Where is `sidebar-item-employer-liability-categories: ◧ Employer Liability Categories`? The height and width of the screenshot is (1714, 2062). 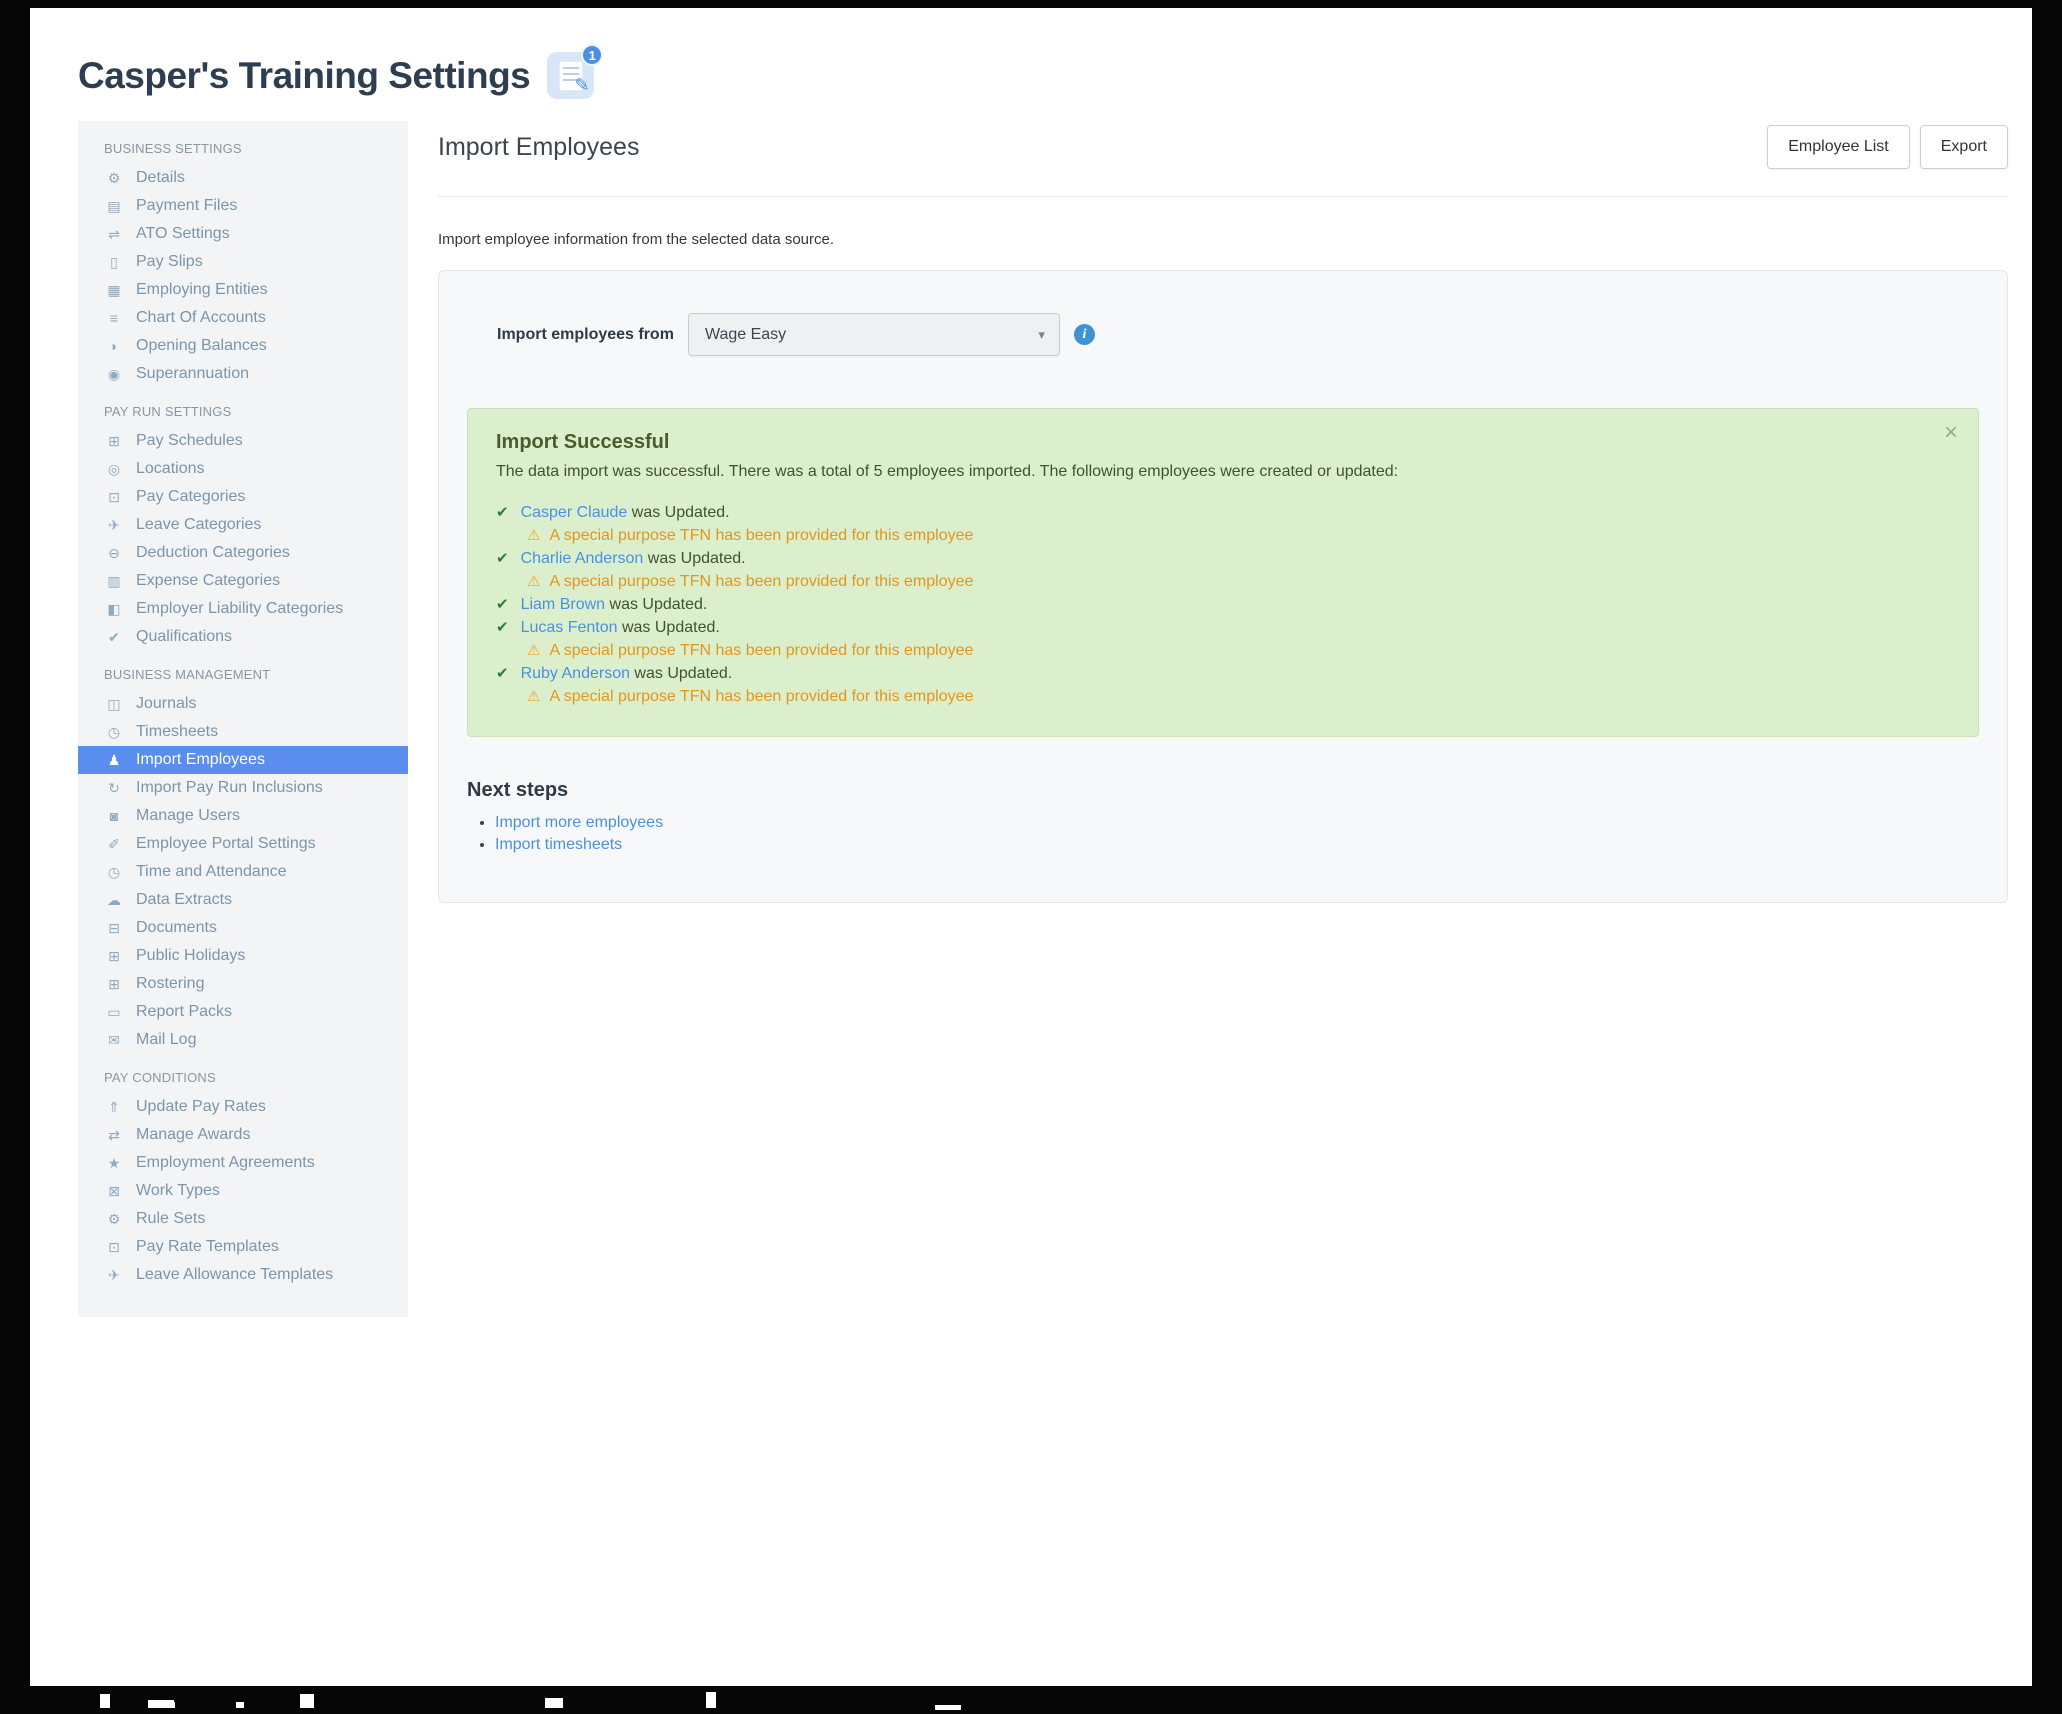 sidebar-item-employer-liability-categories: ◧ Employer Liability Categories is located at coordinates (243, 609).